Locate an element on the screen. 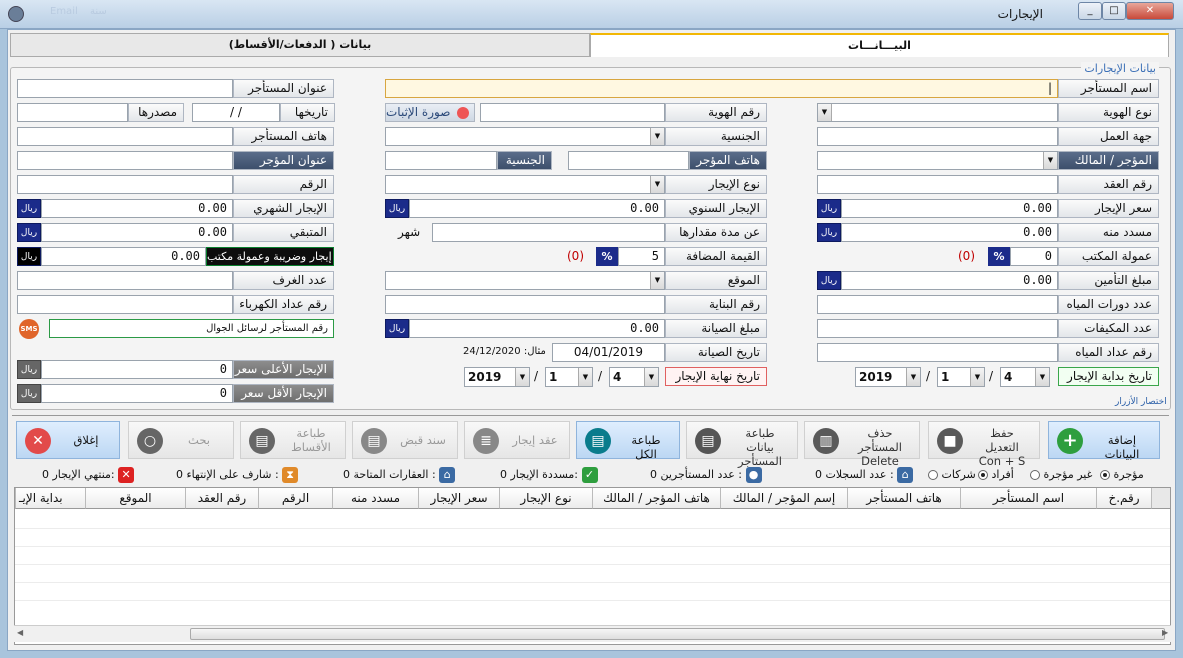 This screenshot has width=1183, height=658. remaining-label: المتبقي is located at coordinates (283, 232).